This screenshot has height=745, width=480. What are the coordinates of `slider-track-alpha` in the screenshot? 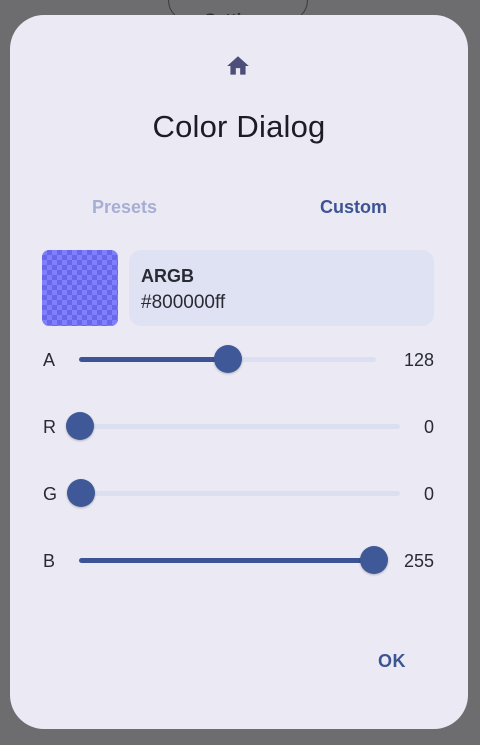 It's located at (227, 359).